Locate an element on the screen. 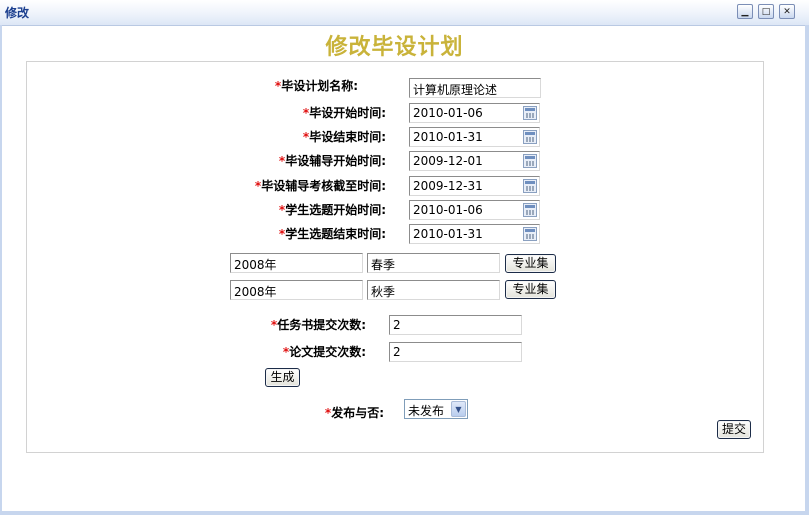 This screenshot has height=515, width=809. task-count-input: 2 is located at coordinates (455, 325).